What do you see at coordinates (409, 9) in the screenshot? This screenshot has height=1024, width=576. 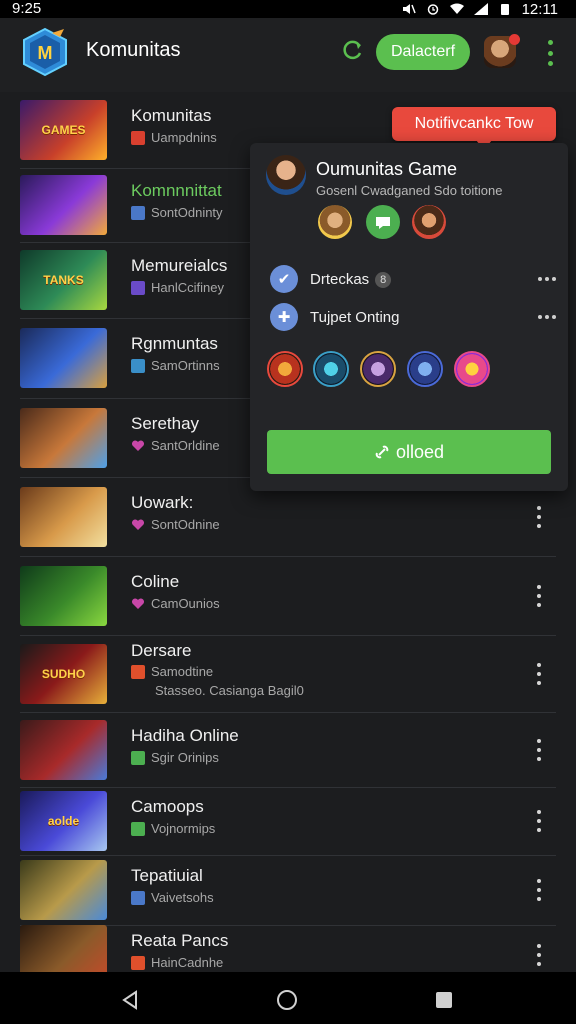 I see `mute-icon` at bounding box center [409, 9].